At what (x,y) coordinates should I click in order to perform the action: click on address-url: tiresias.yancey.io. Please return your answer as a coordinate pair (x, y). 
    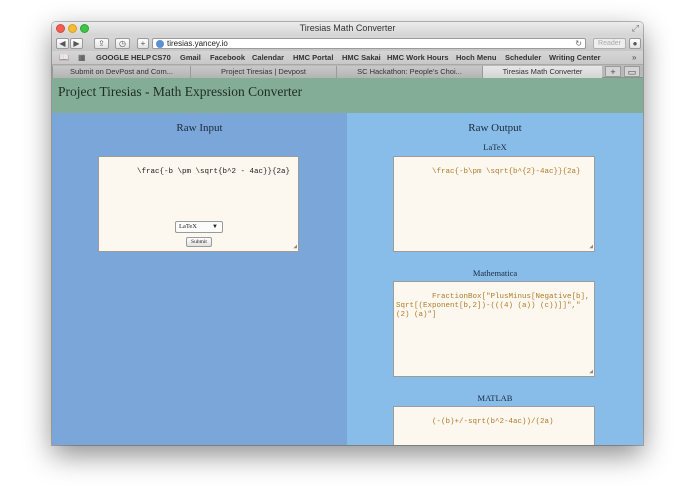
    Looking at the image, I should click on (197, 43).